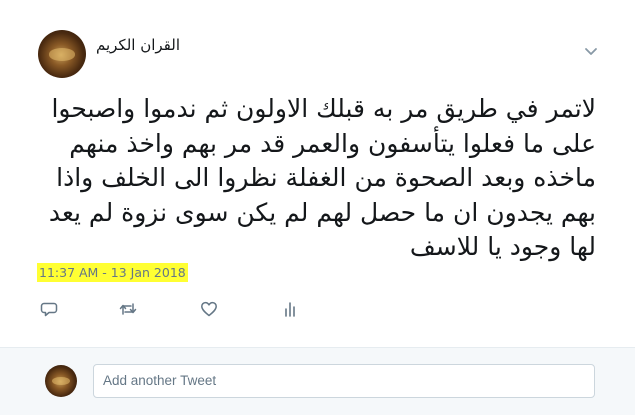  What do you see at coordinates (290, 309) in the screenshot?
I see `analytics-icon` at bounding box center [290, 309].